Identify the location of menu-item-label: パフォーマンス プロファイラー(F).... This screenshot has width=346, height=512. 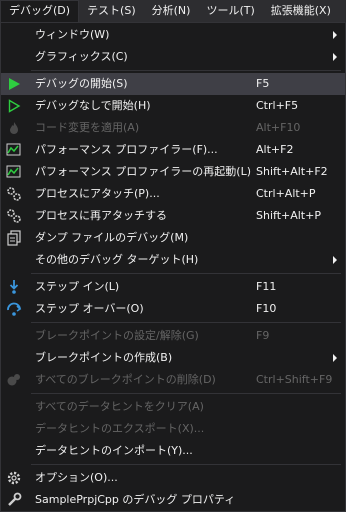
(126, 149).